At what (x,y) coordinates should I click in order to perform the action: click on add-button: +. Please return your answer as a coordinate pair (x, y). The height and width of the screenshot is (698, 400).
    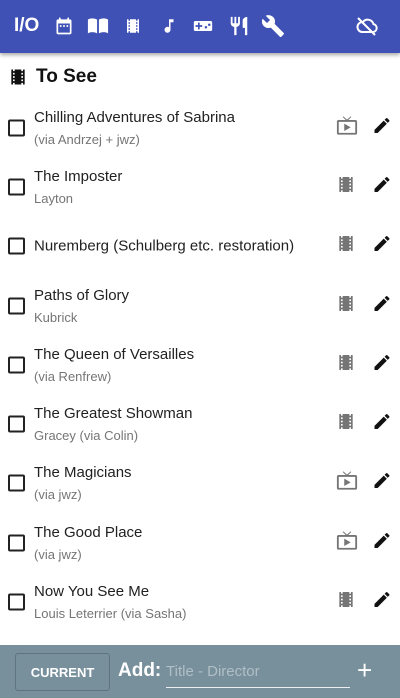
    Looking at the image, I should click on (364, 670).